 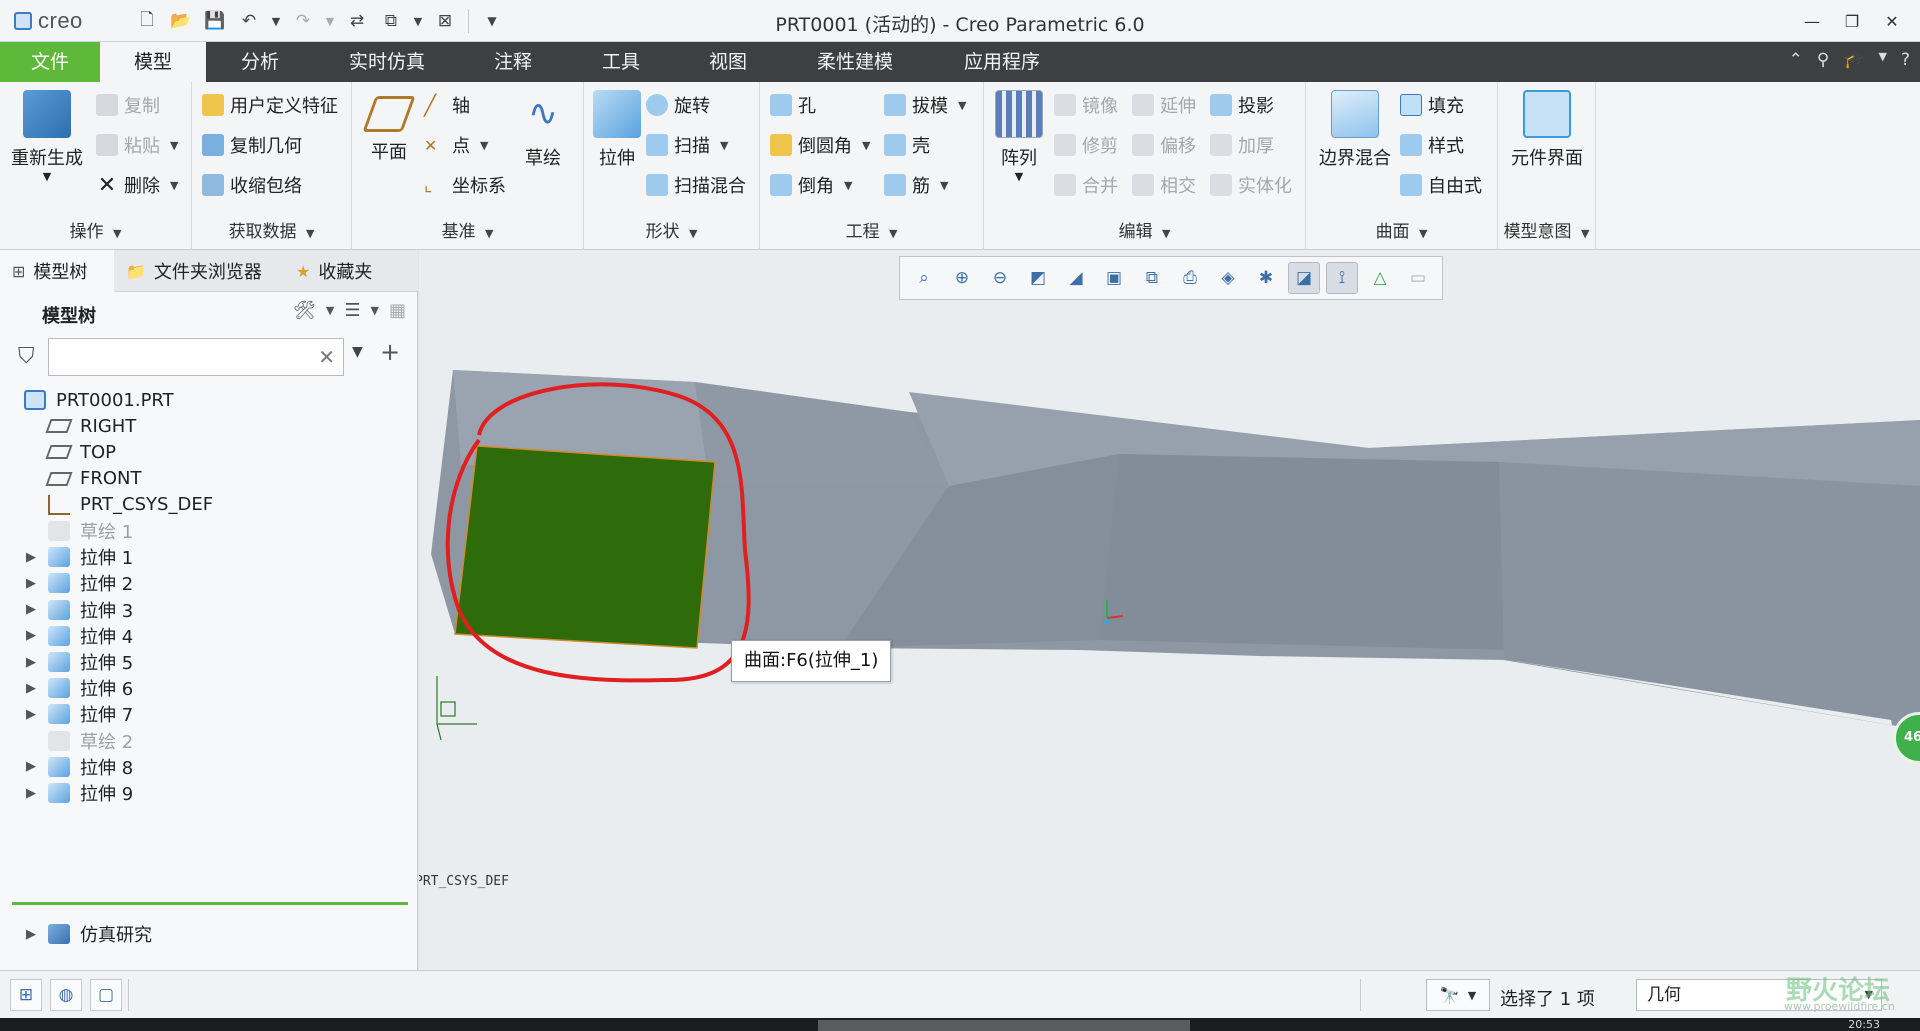 I want to click on tab-live-simulation: 实时仿真, so click(x=387, y=62).